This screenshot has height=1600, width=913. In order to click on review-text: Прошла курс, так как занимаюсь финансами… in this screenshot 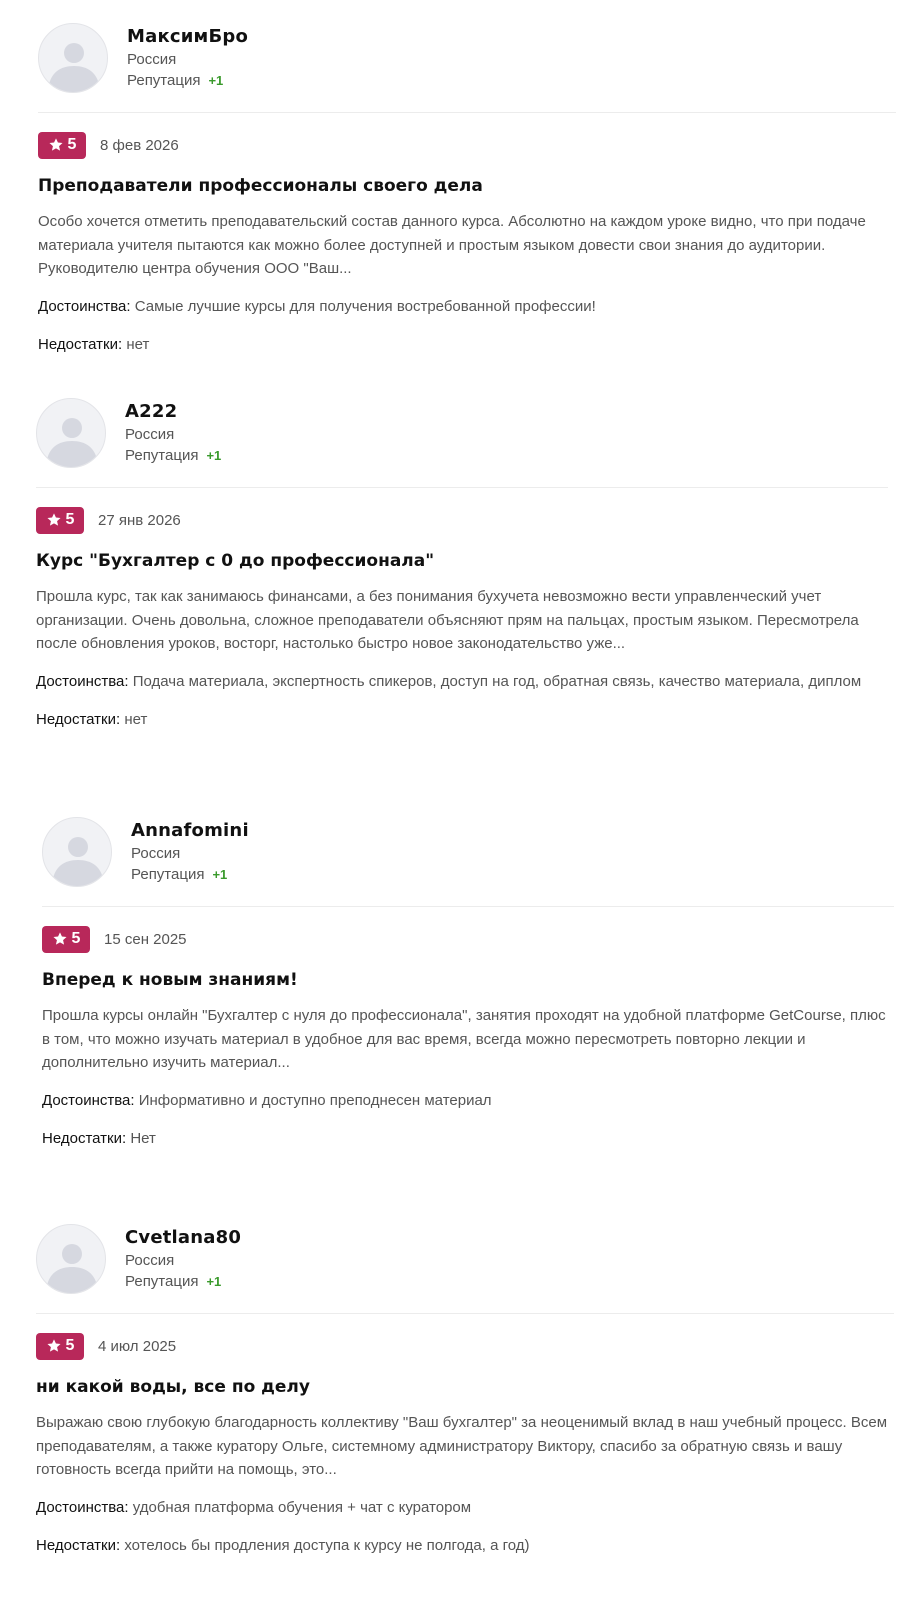, I will do `click(462, 620)`.